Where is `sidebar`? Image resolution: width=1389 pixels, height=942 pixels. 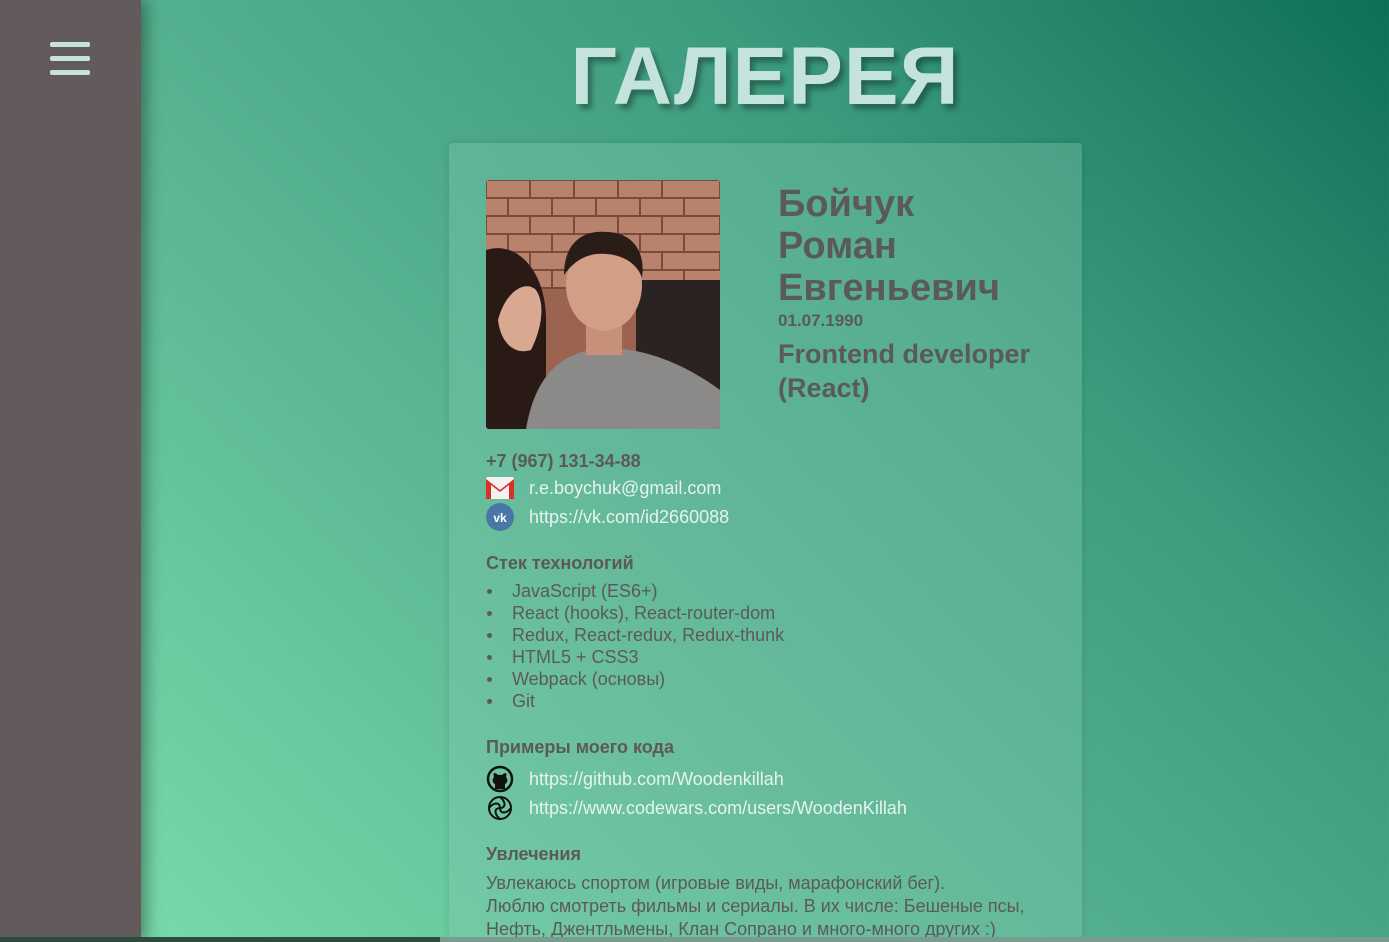
sidebar is located at coordinates (70, 471).